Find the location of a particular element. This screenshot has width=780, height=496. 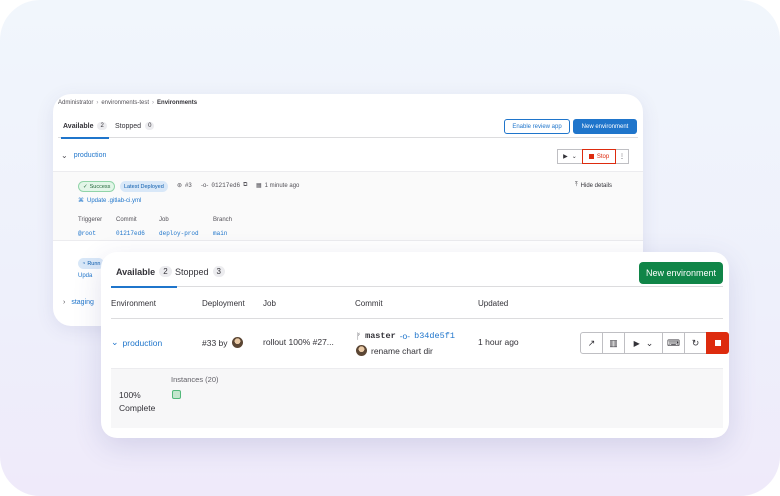

chevron-up-icon: ⤒ is located at coordinates (576, 185).